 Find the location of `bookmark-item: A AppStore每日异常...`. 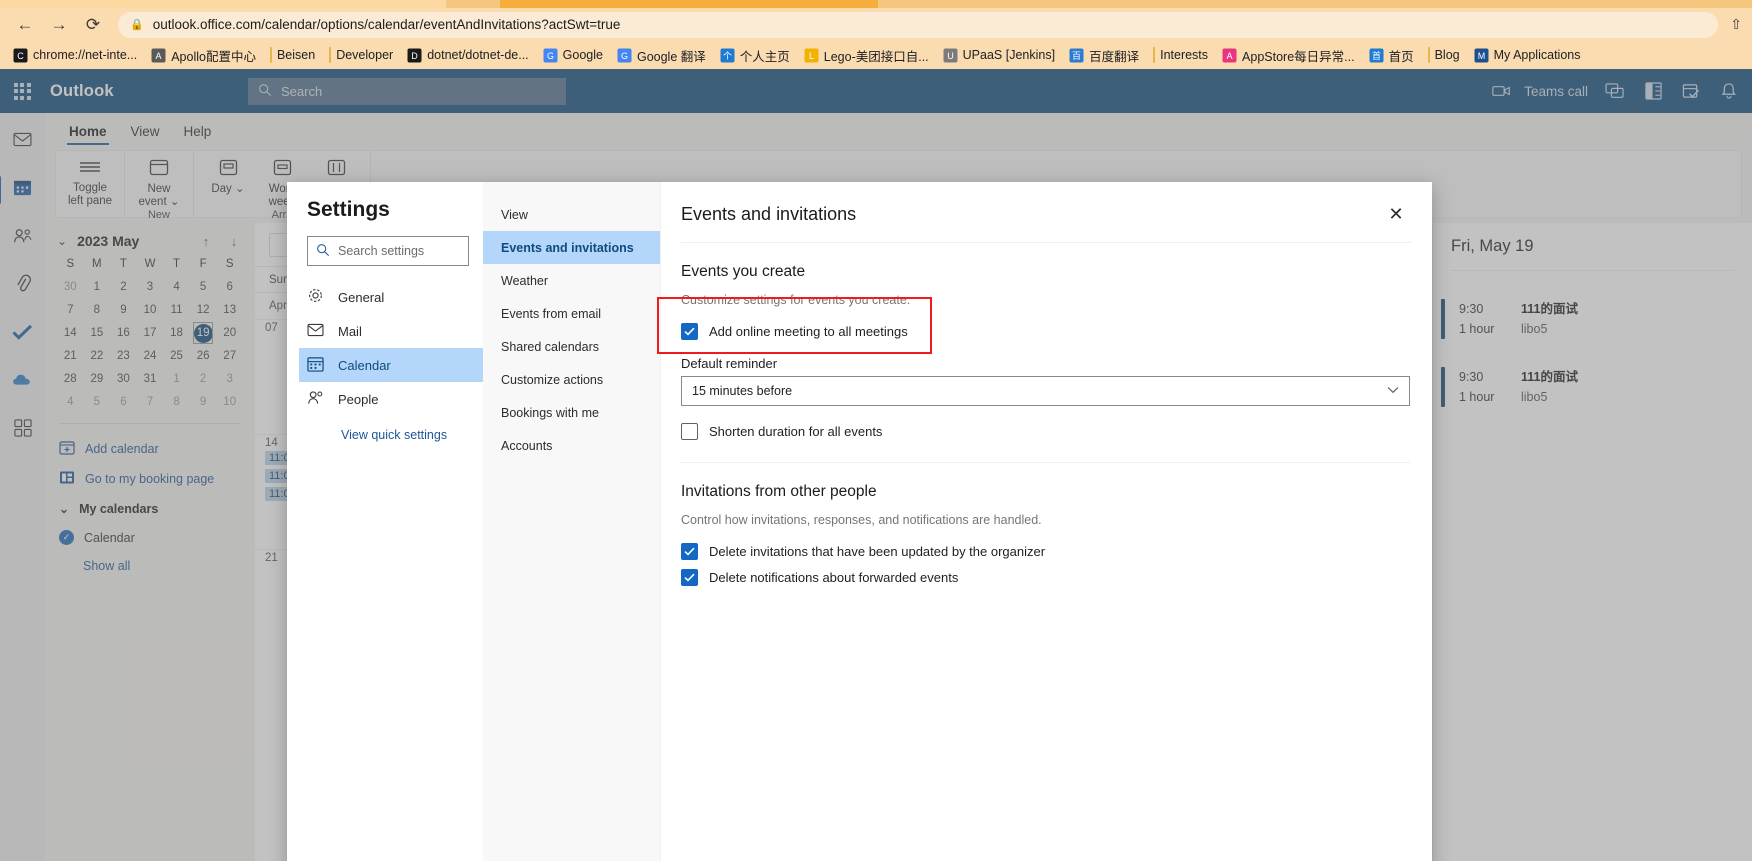

bookmark-item: A AppStore每日异常... is located at coordinates (1288, 55).